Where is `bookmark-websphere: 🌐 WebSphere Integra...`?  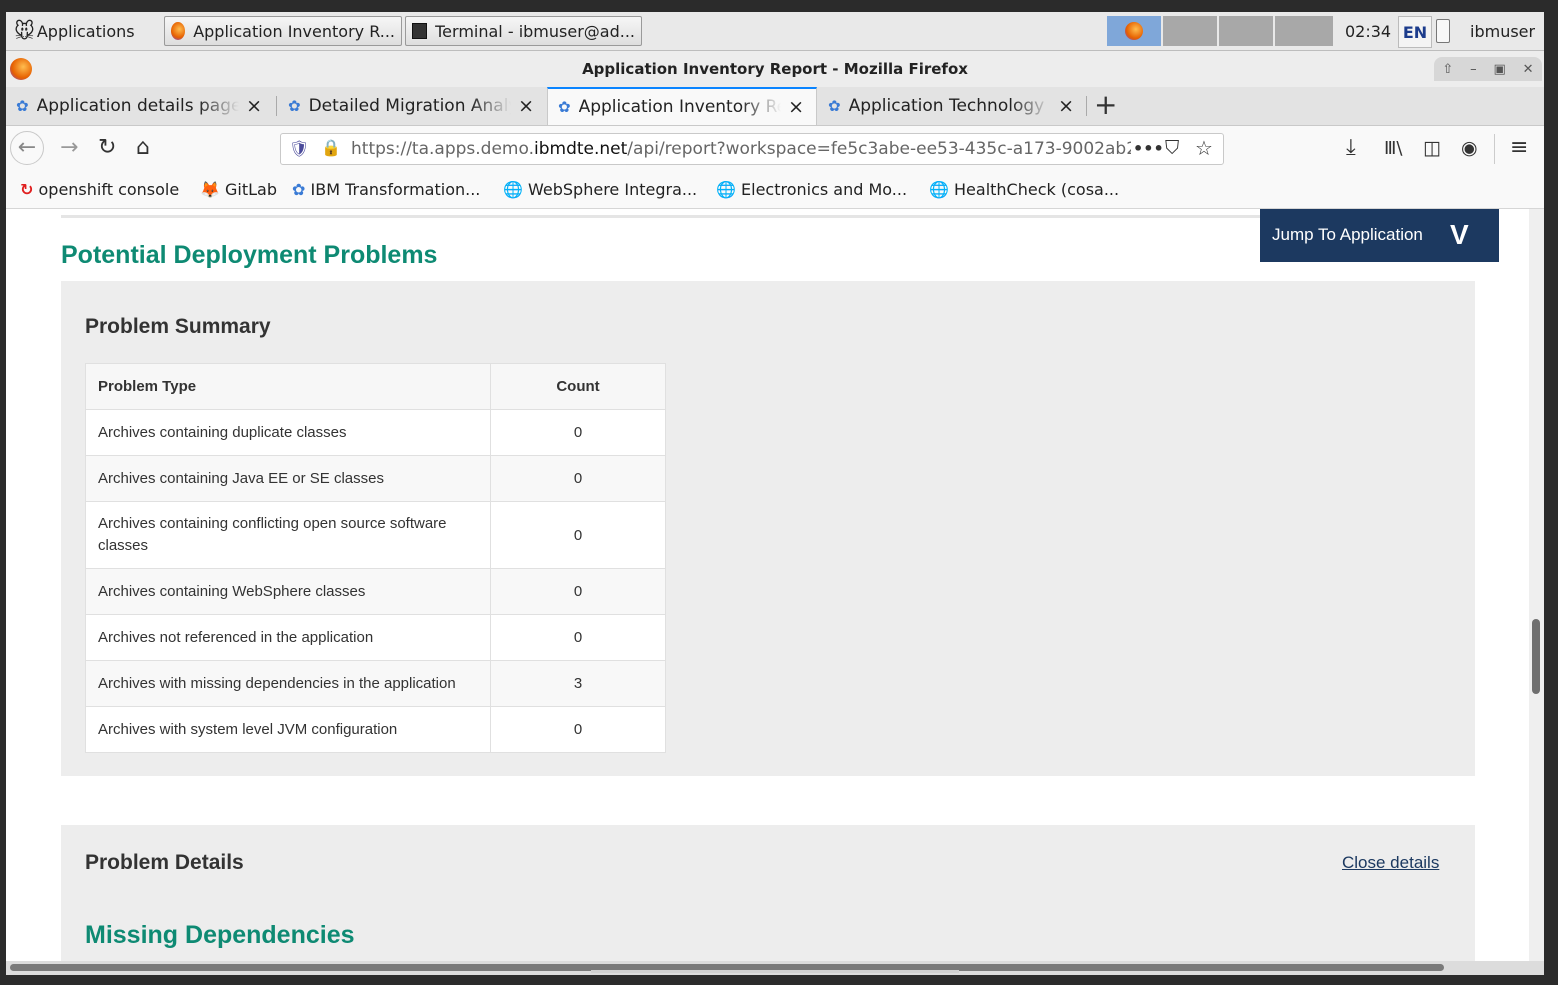
bookmark-websphere: 🌐 WebSphere Integra... is located at coordinates (600, 190).